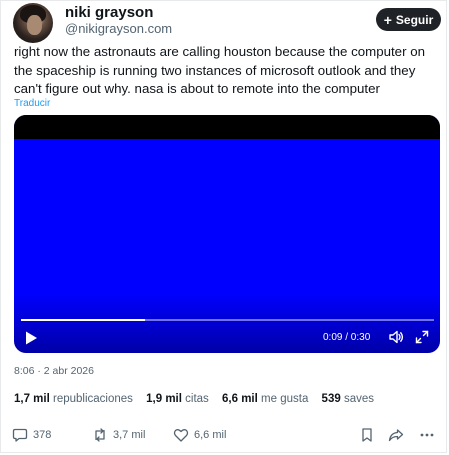  I want to click on share-button, so click(396, 435).